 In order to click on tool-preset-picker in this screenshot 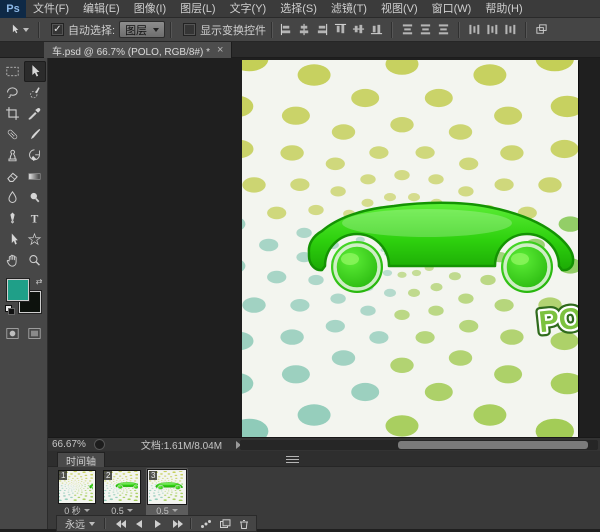, I will do `click(16, 29)`.